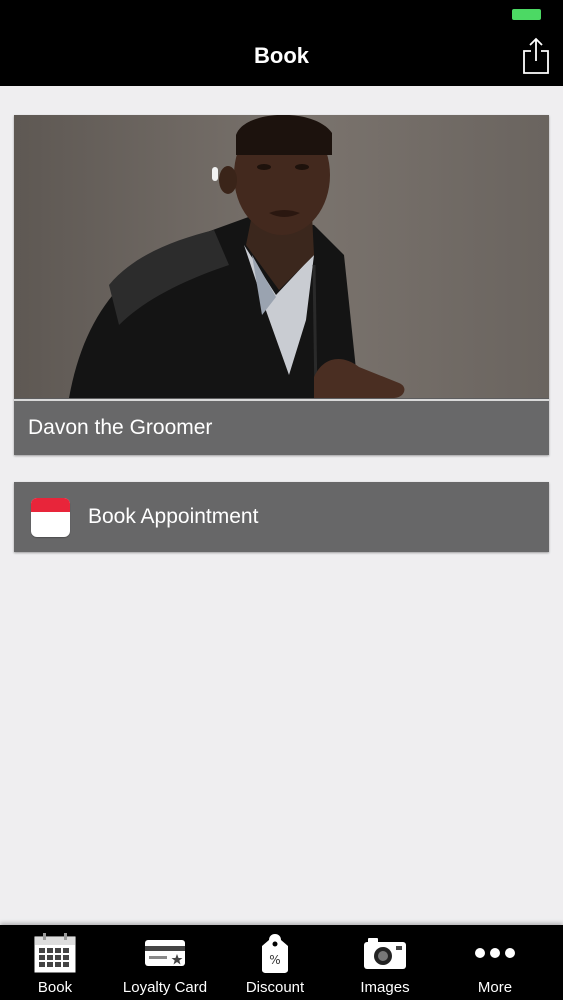  I want to click on loyalty-card-icon, so click(165, 953).